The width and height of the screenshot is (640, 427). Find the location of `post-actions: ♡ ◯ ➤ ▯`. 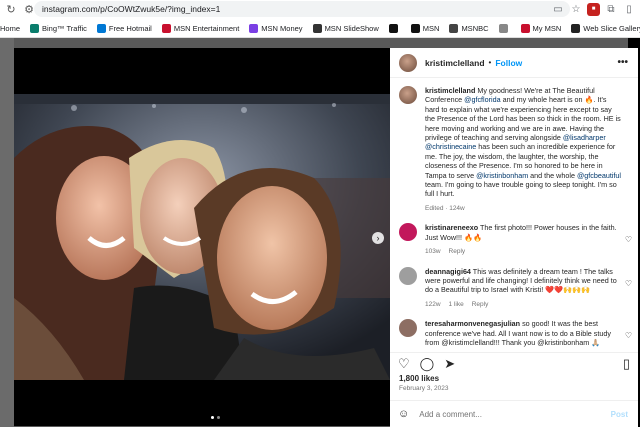

post-actions: ♡ ◯ ➤ ▯ is located at coordinates (514, 363).